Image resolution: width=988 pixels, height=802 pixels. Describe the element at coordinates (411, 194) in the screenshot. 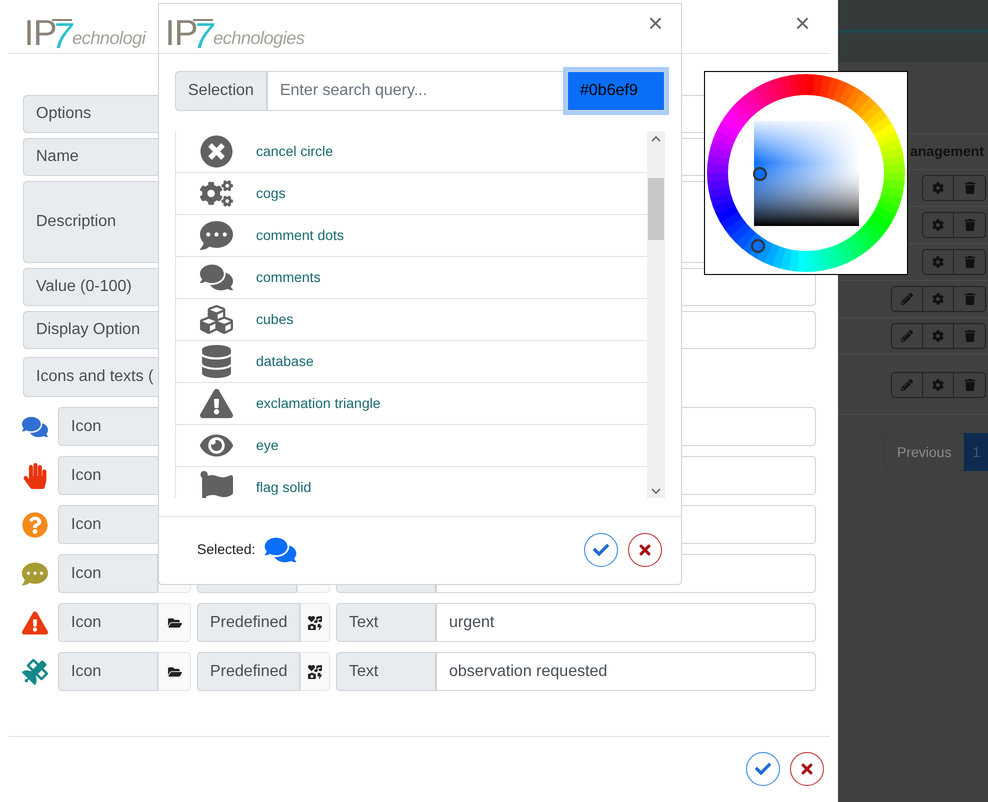

I see `icon-list-item: cogs` at that location.